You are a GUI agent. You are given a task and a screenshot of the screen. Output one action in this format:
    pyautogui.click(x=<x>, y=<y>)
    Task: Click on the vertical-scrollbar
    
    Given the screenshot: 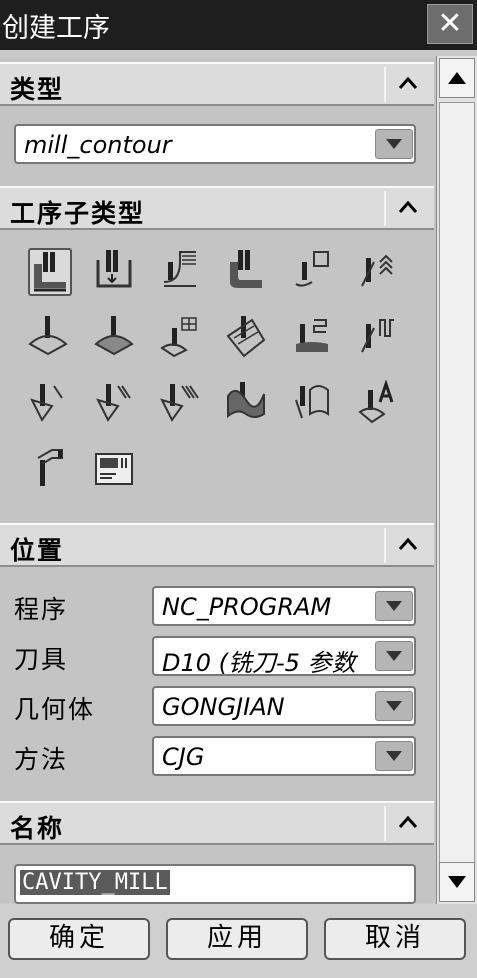 What is the action you would take?
    pyautogui.click(x=456, y=480)
    